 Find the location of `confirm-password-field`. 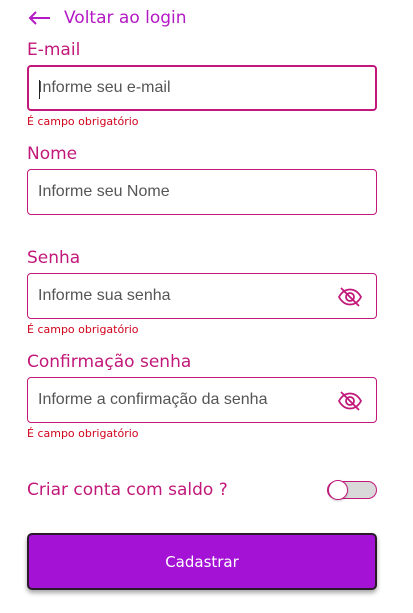

confirm-password-field is located at coordinates (202, 400).